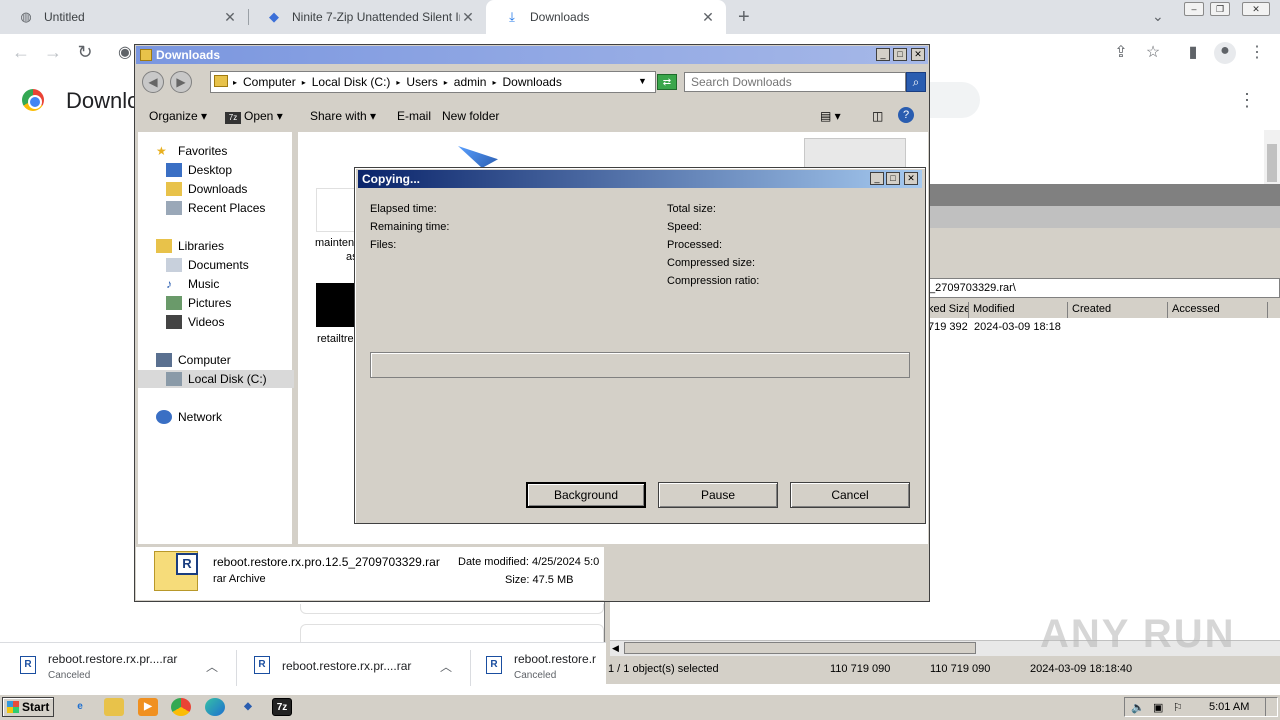  I want to click on new-tab-button: +, so click(744, 17).